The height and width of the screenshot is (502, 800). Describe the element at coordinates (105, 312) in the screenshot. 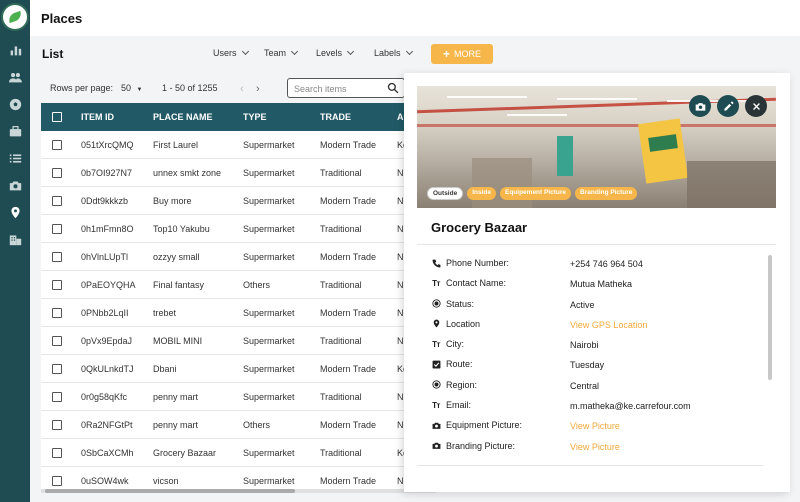

I see `cell-item-id: 0PNbb2LqII` at that location.